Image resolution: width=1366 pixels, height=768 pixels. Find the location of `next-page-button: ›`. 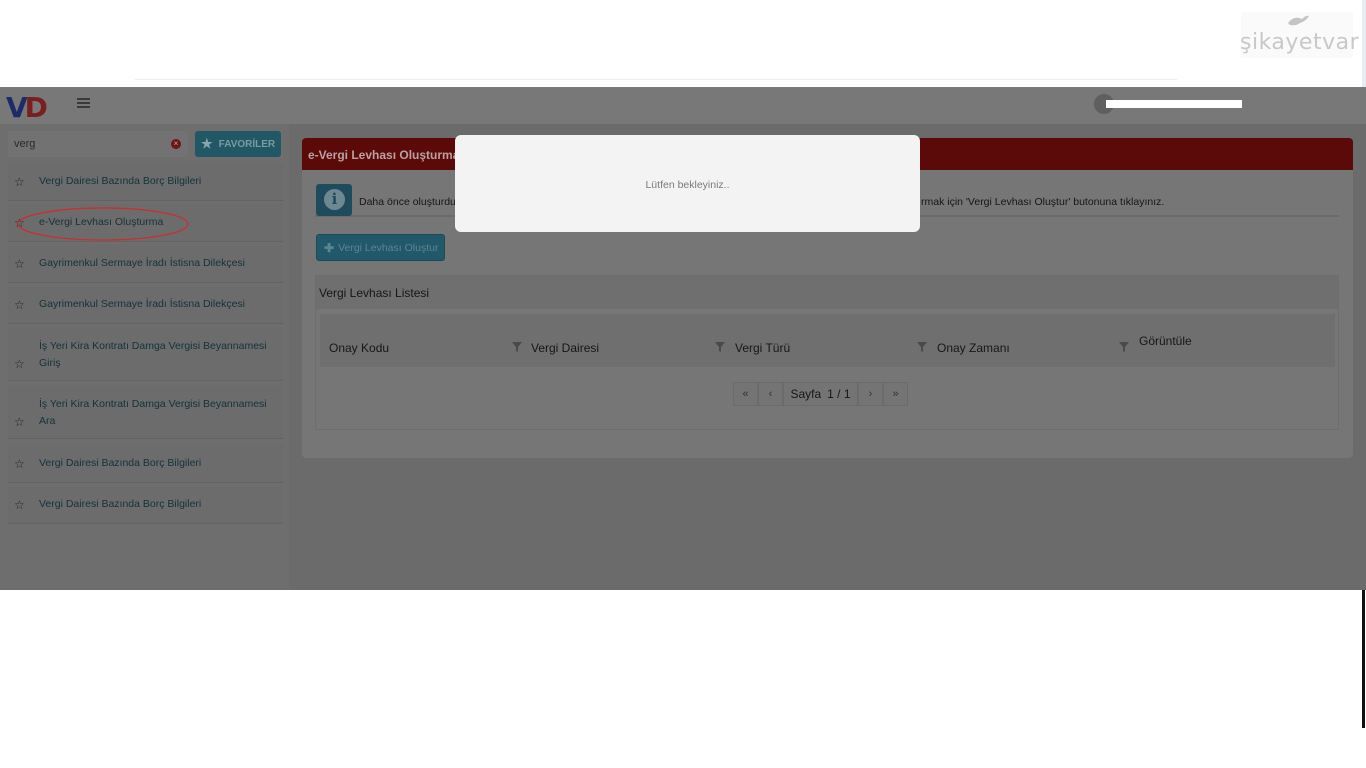

next-page-button: › is located at coordinates (870, 394).